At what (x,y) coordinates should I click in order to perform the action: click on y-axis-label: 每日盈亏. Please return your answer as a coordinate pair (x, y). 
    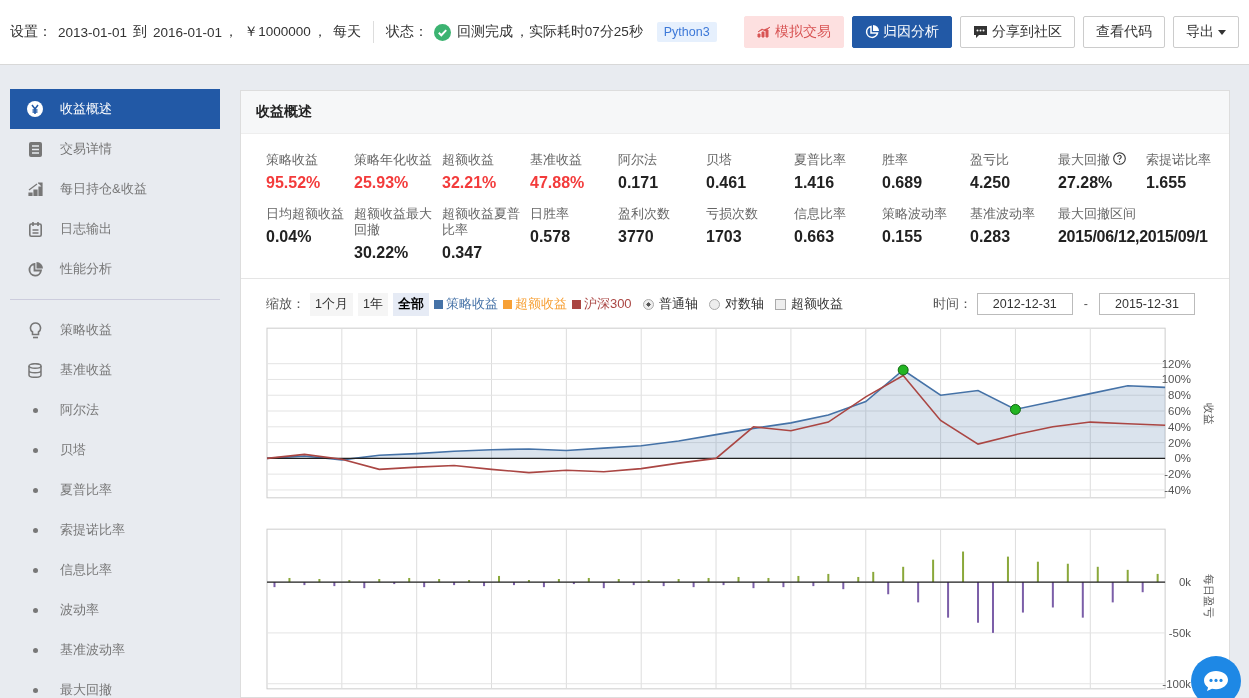
    Looking at the image, I should click on (1209, 596).